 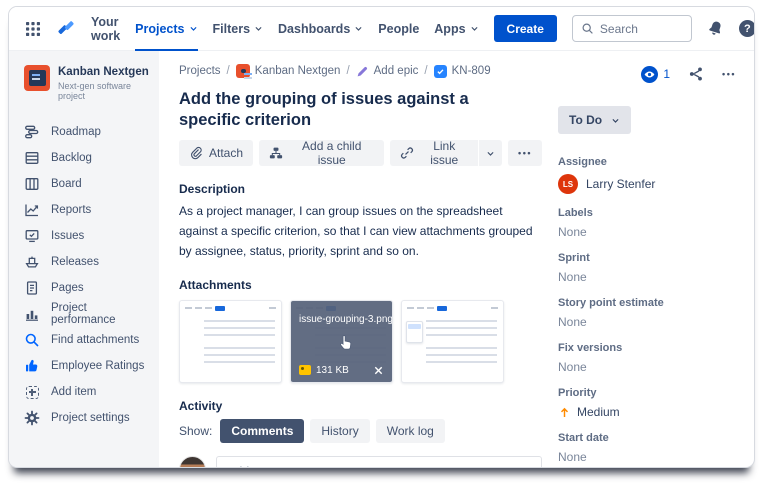 What do you see at coordinates (76, 132) in the screenshot?
I see `sidebar-item-label: Roadmap` at bounding box center [76, 132].